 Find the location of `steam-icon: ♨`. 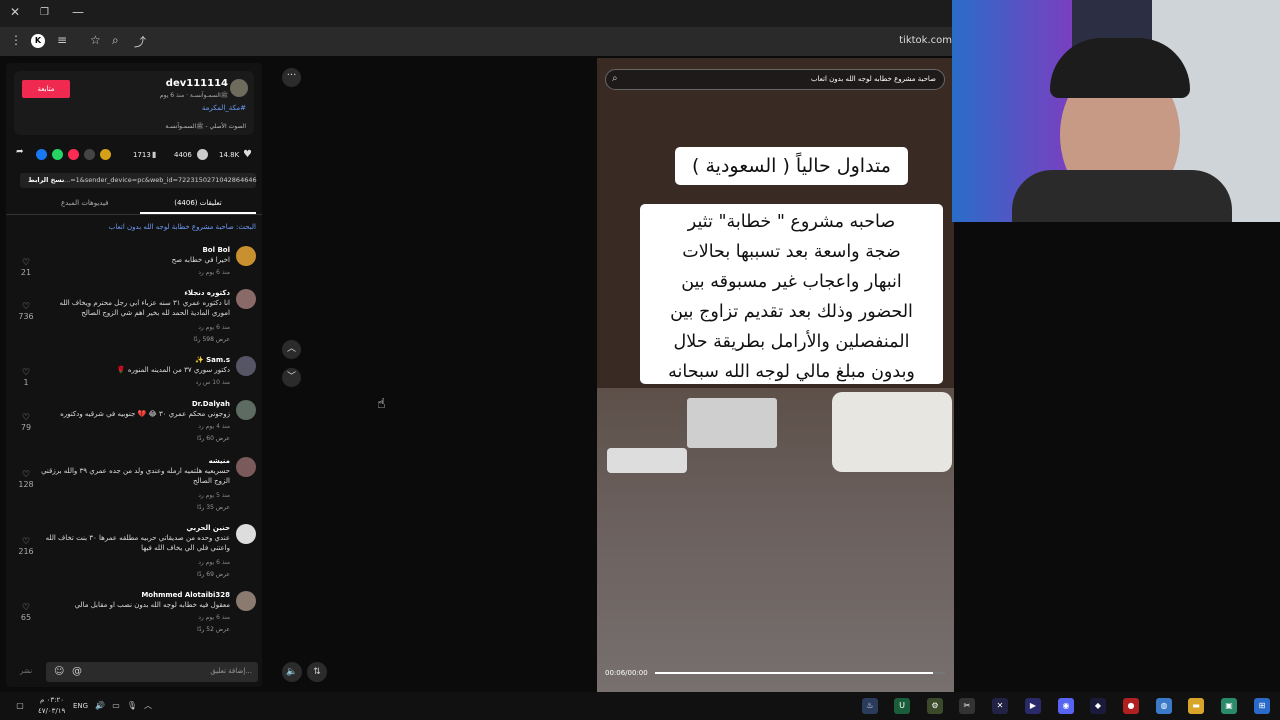

steam-icon: ♨ is located at coordinates (870, 706).